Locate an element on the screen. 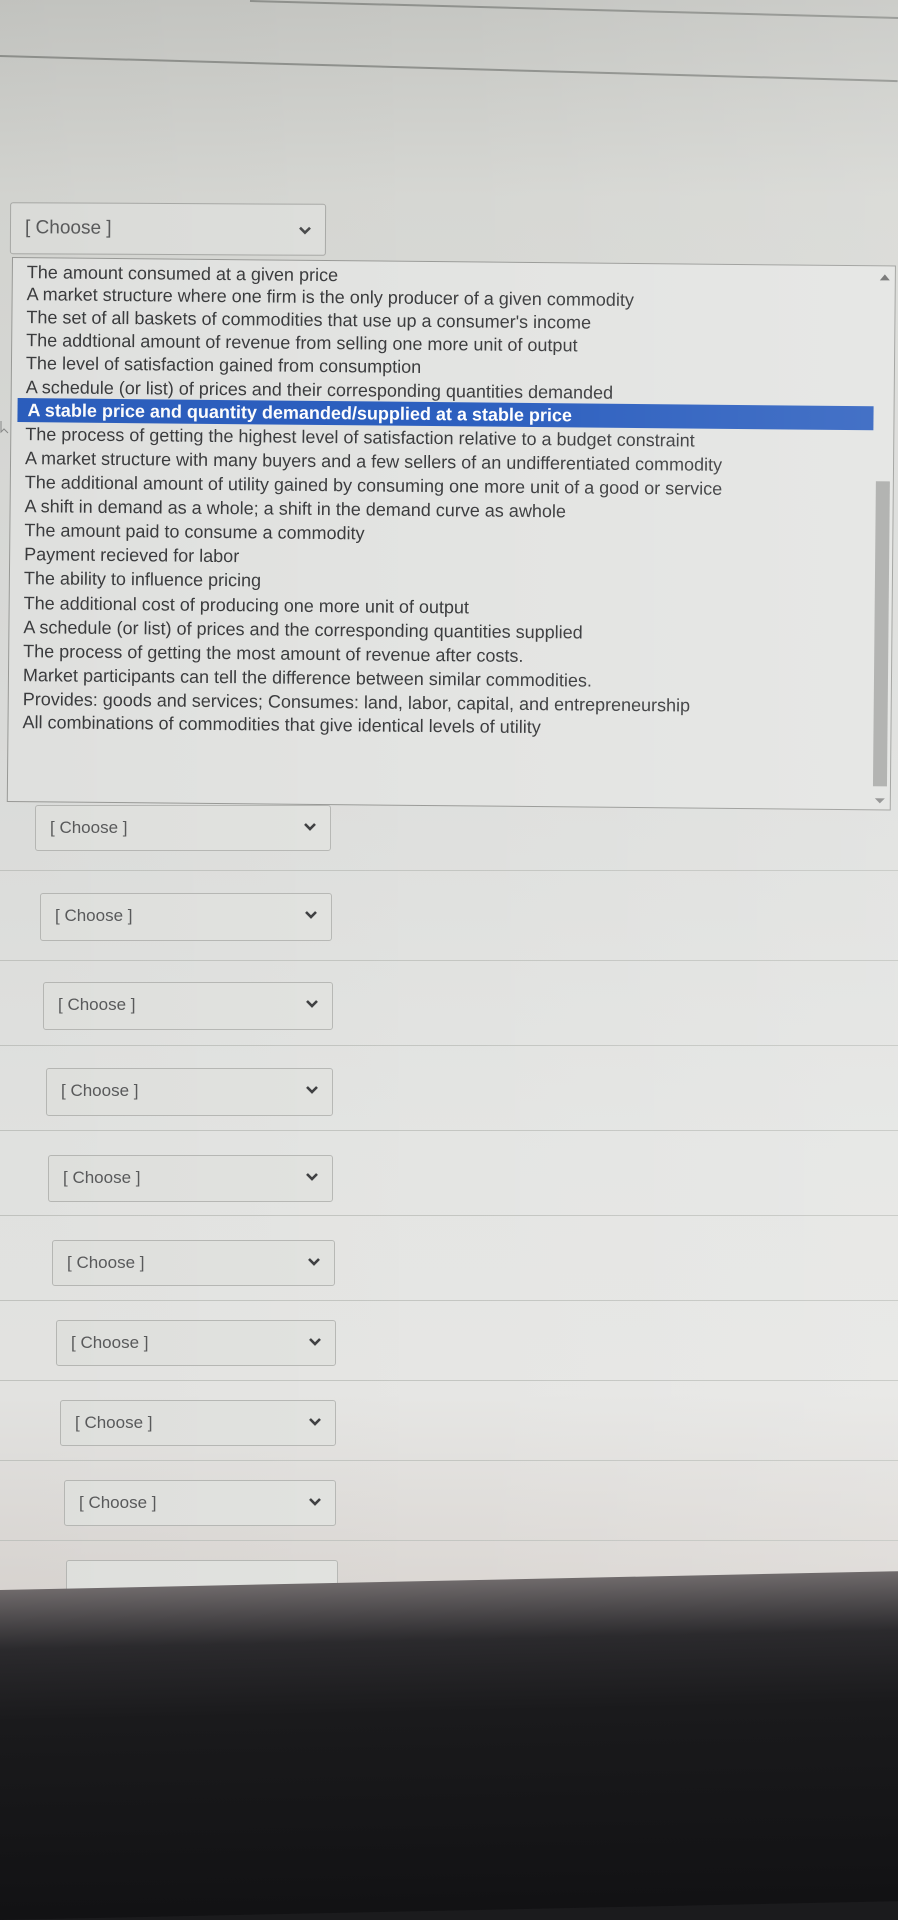 The height and width of the screenshot is (1920, 898). scroll-down-arrow-icon is located at coordinates (879, 801).